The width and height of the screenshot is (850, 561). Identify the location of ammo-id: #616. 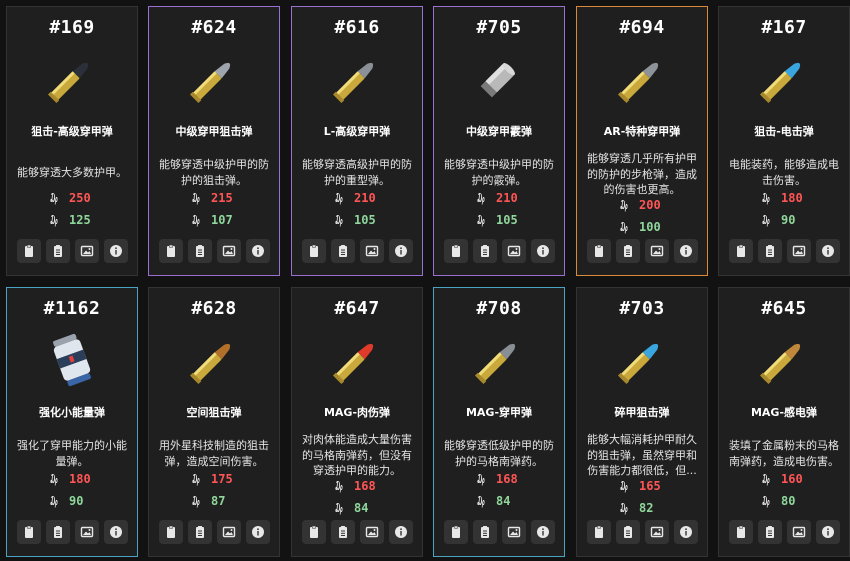
(357, 27).